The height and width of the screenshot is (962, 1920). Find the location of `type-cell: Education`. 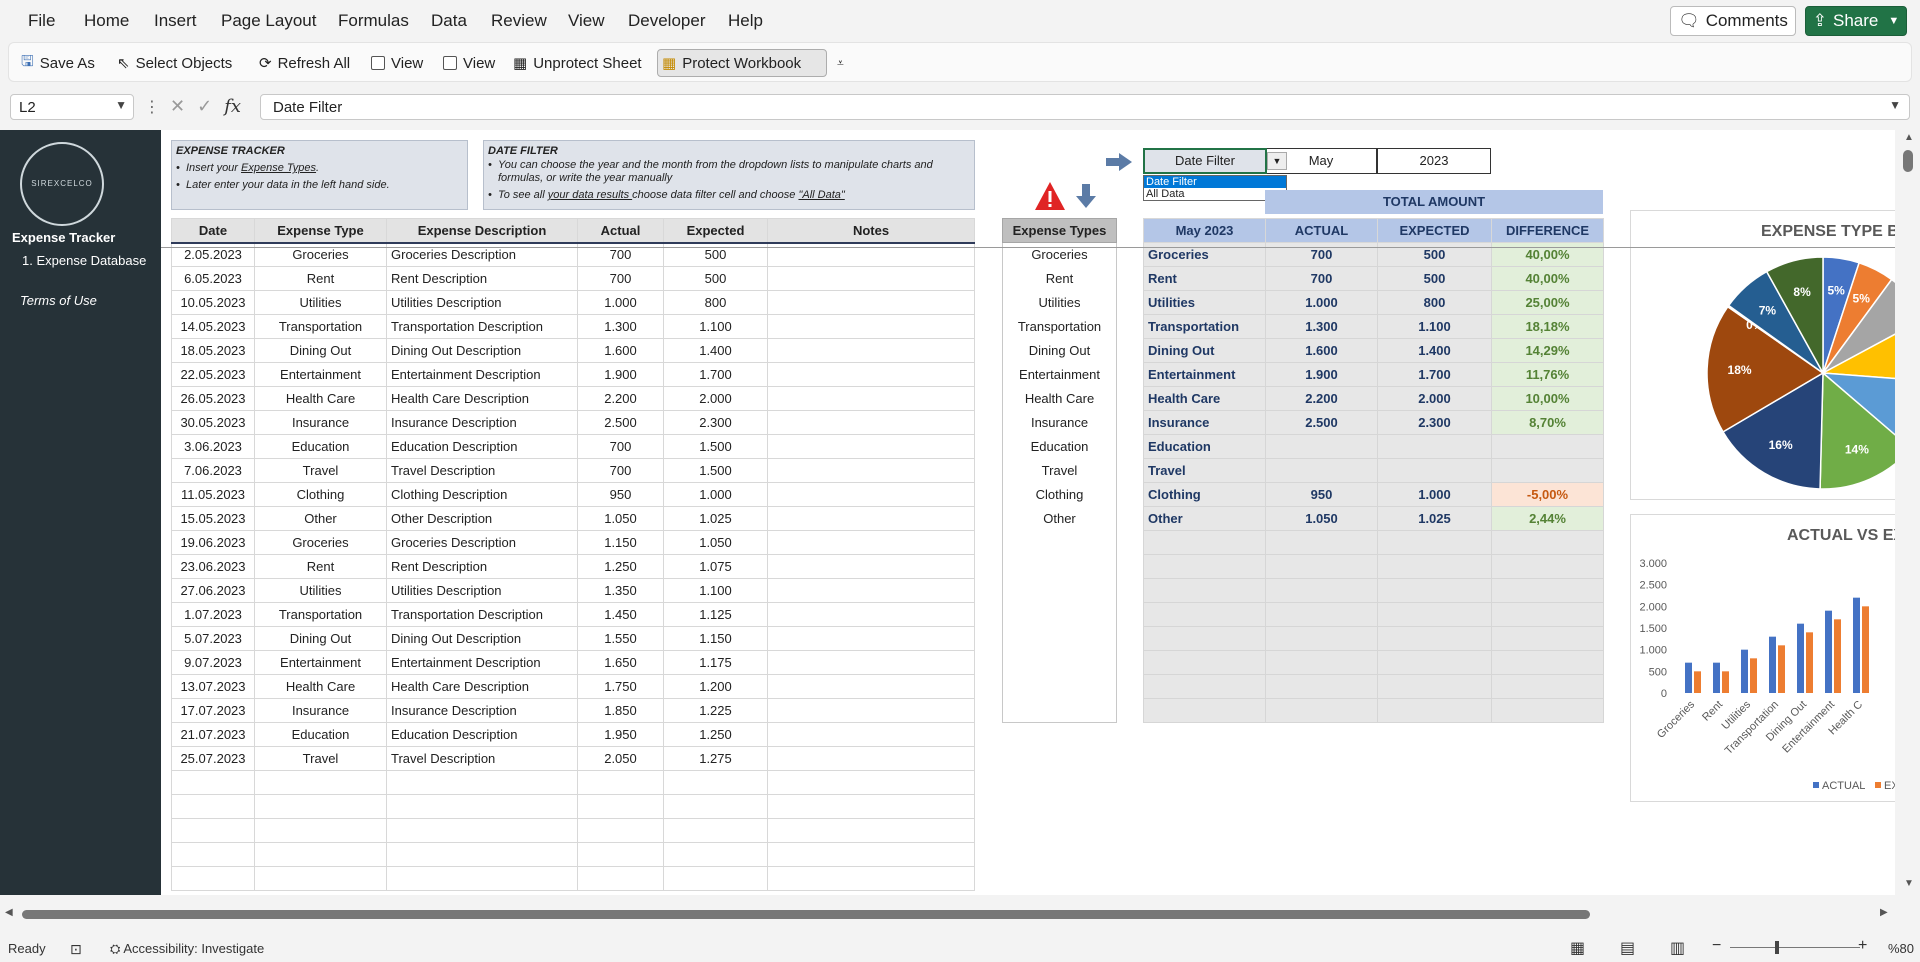

type-cell: Education is located at coordinates (320, 734).